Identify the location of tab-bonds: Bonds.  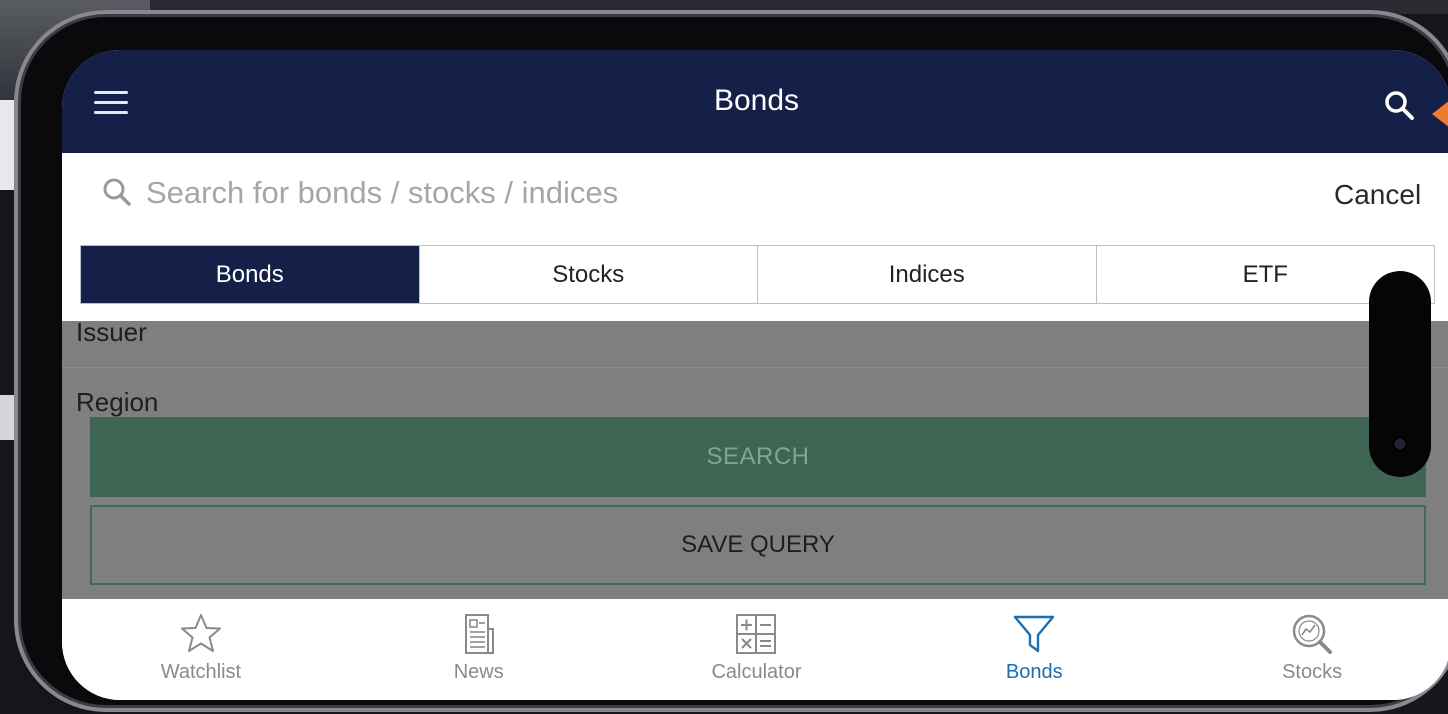
(250, 274).